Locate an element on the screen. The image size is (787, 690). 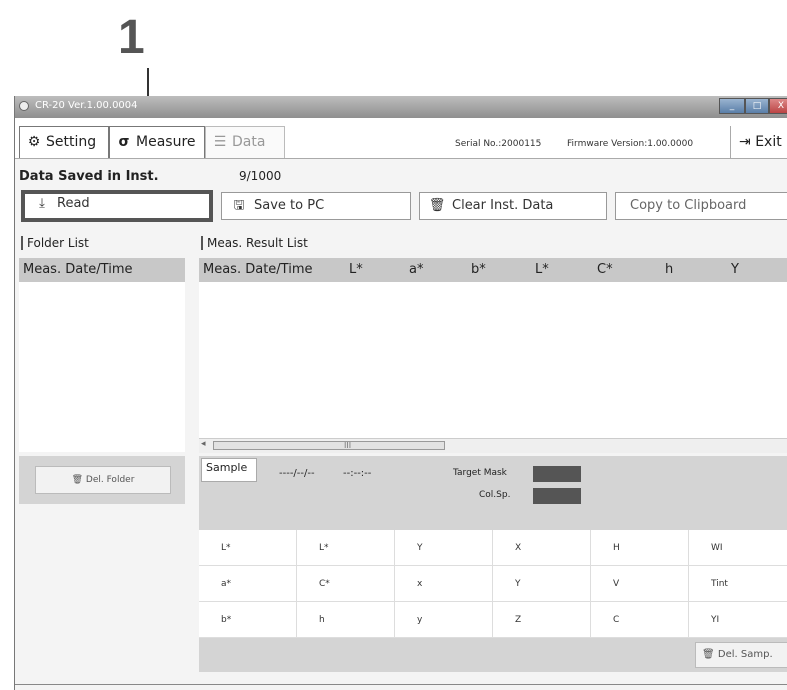
delete-folder-button: 🗑 Del. Folder is located at coordinates (103, 480).